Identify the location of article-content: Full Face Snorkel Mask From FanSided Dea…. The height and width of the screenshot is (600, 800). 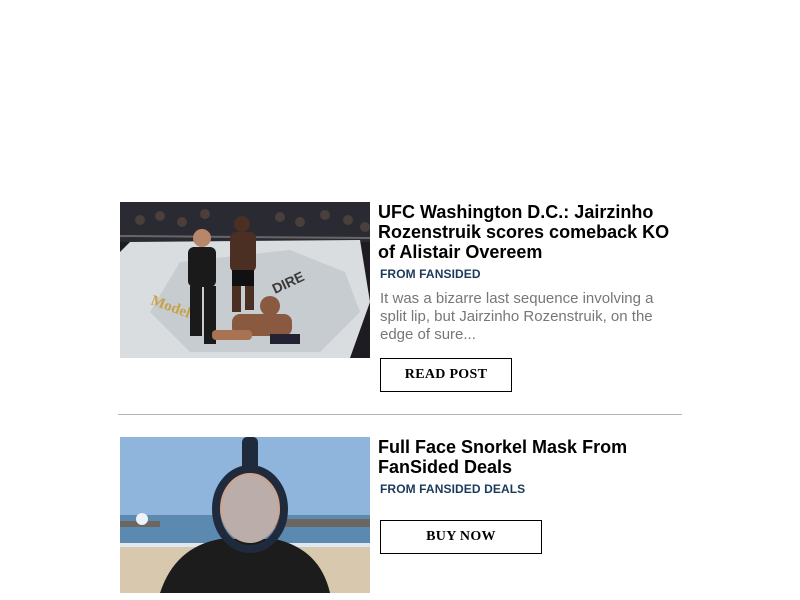
(534, 466).